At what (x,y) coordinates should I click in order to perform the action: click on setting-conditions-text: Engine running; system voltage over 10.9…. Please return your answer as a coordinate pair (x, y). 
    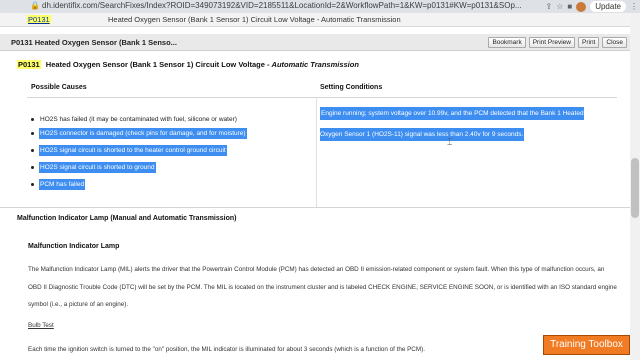
    Looking at the image, I should click on (463, 124).